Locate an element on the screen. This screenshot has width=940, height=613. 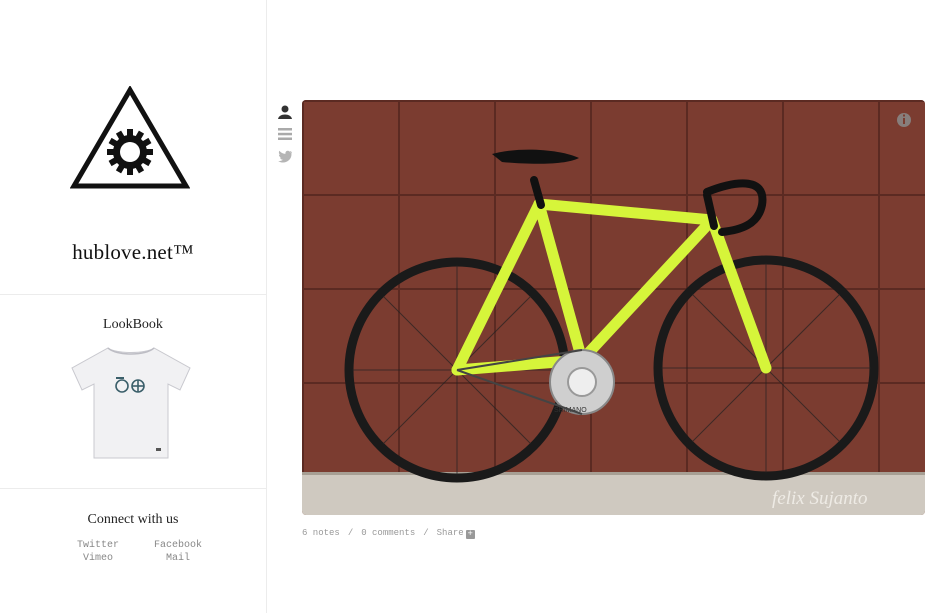
post-side-icons is located at coordinates (285, 137).